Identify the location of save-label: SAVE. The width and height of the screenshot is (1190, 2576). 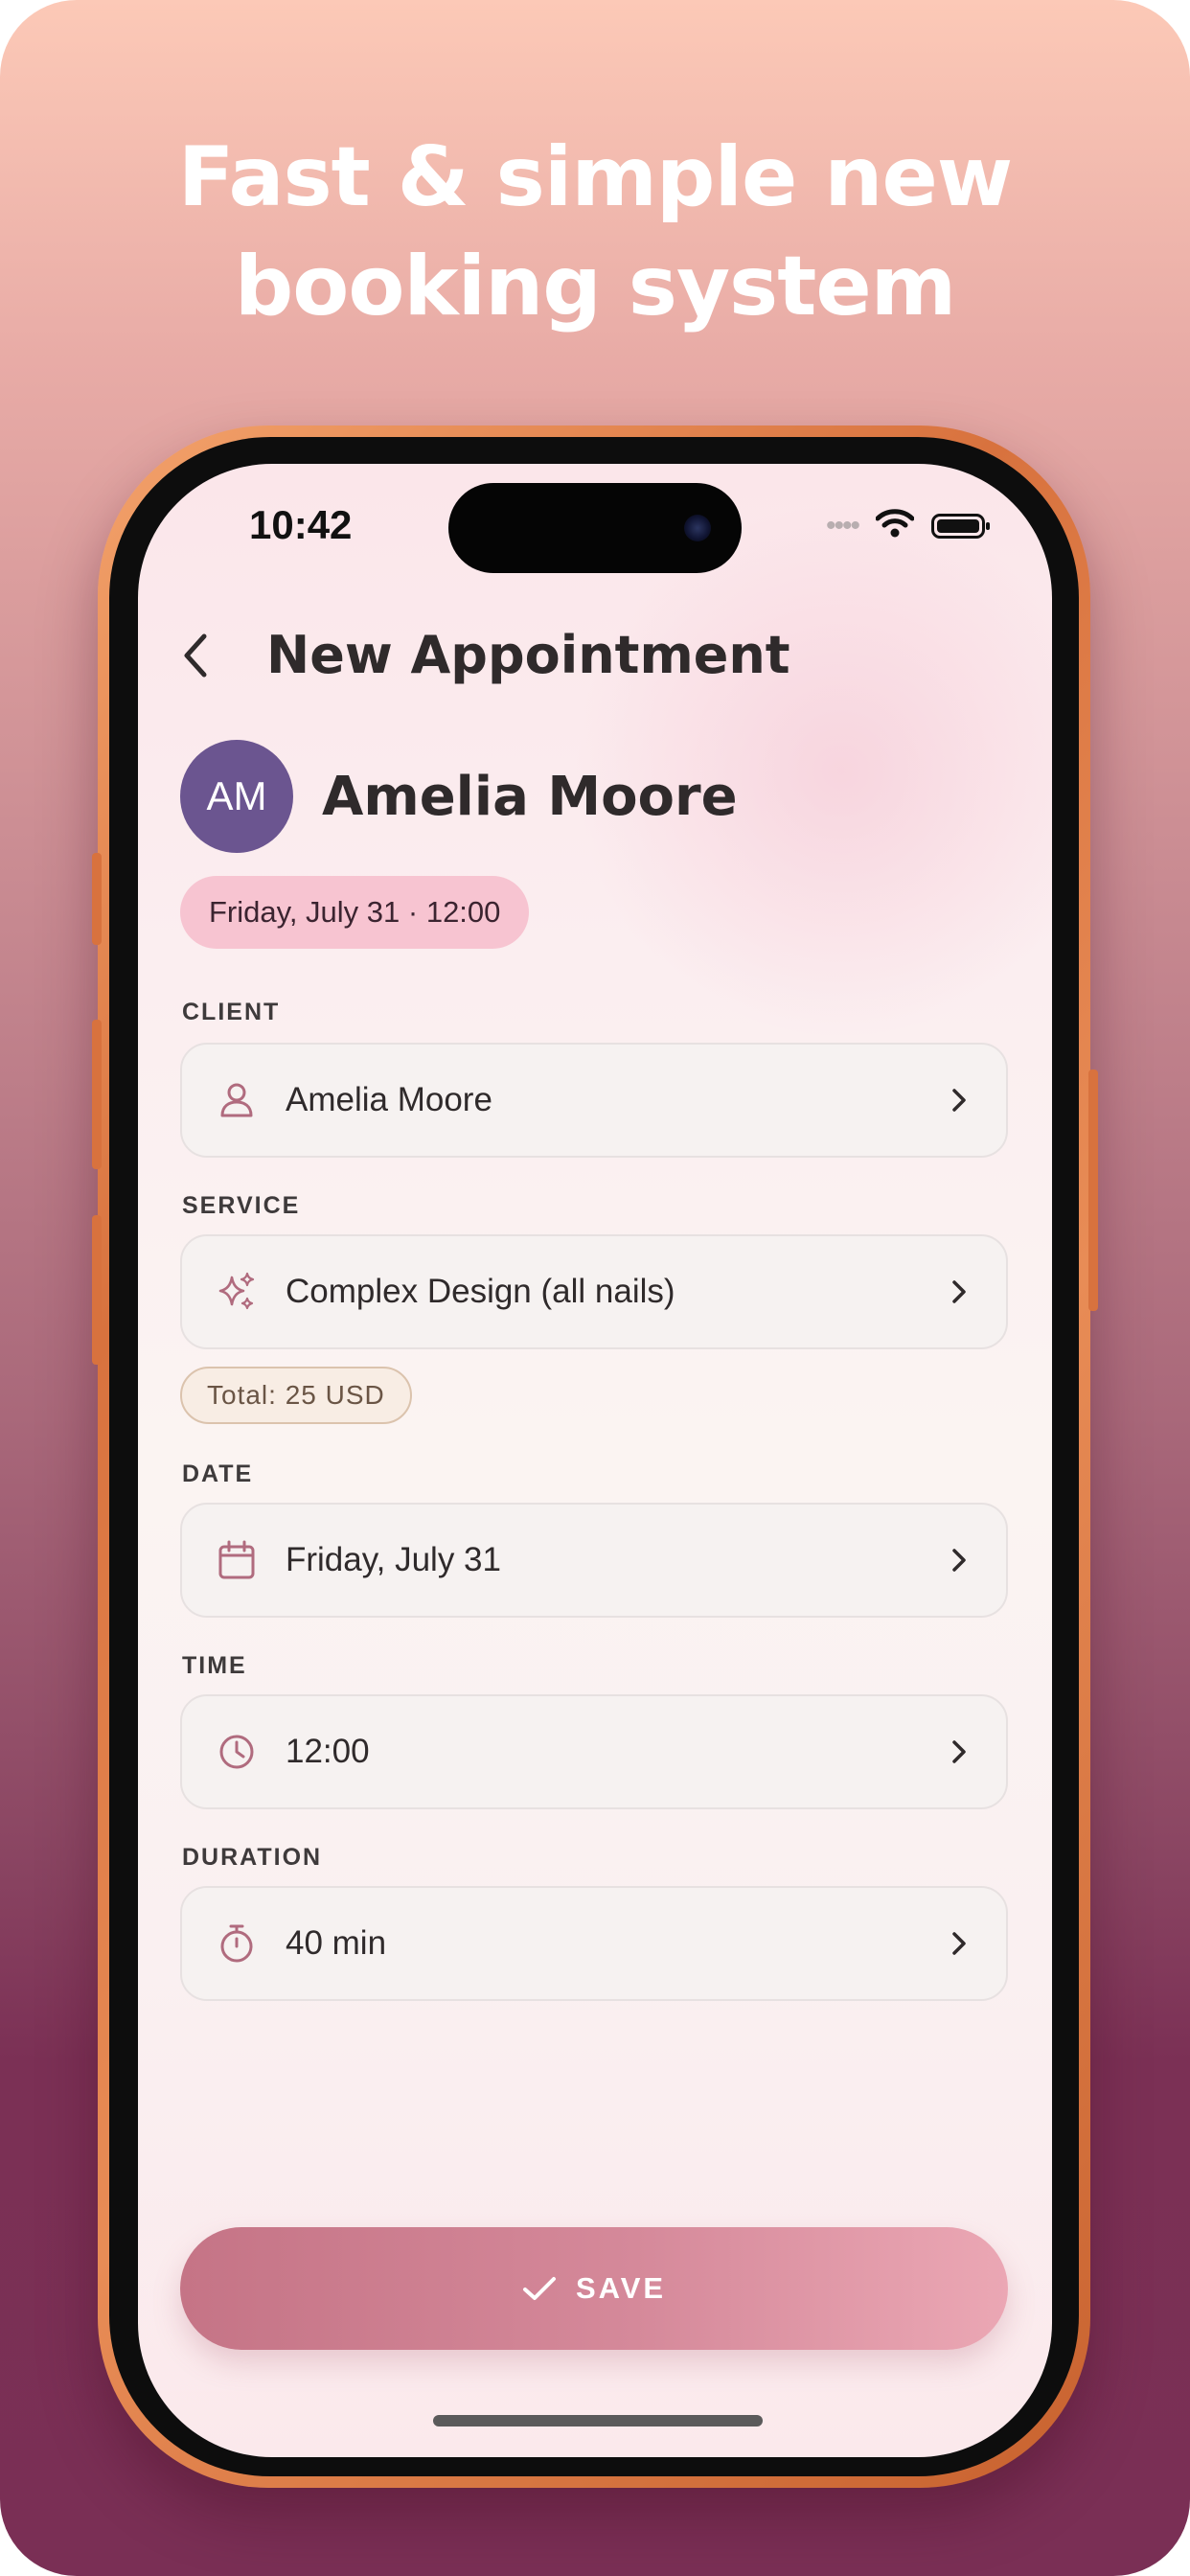
(621, 2288).